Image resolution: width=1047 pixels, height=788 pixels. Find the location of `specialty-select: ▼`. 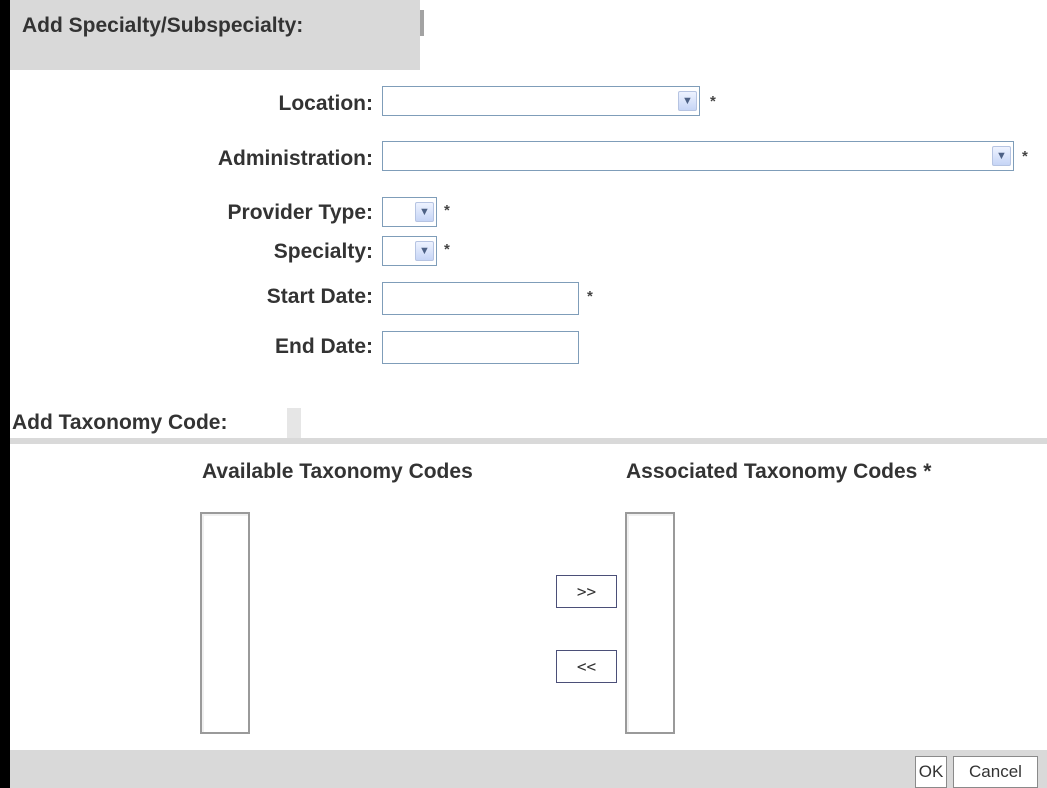

specialty-select: ▼ is located at coordinates (409, 251).